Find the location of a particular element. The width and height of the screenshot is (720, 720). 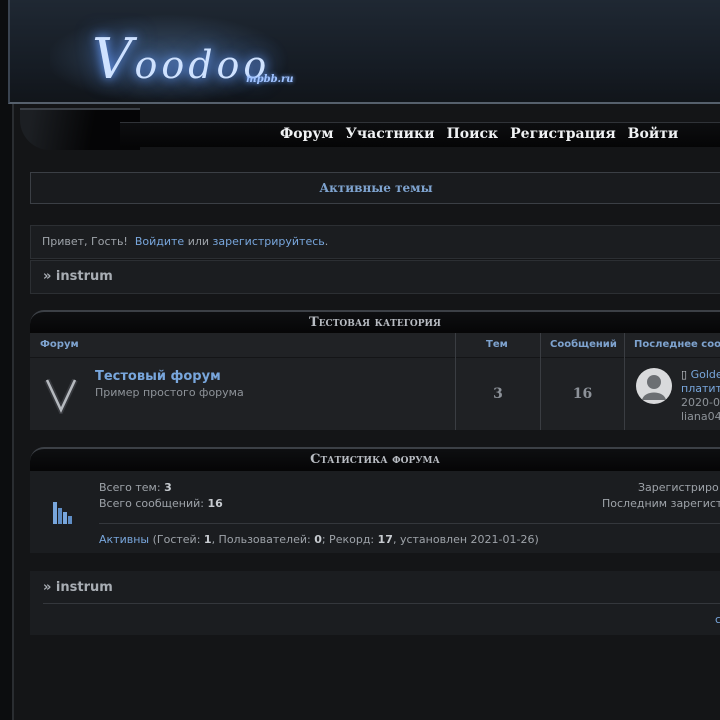

nav-register: Регистрация is located at coordinates (563, 134).